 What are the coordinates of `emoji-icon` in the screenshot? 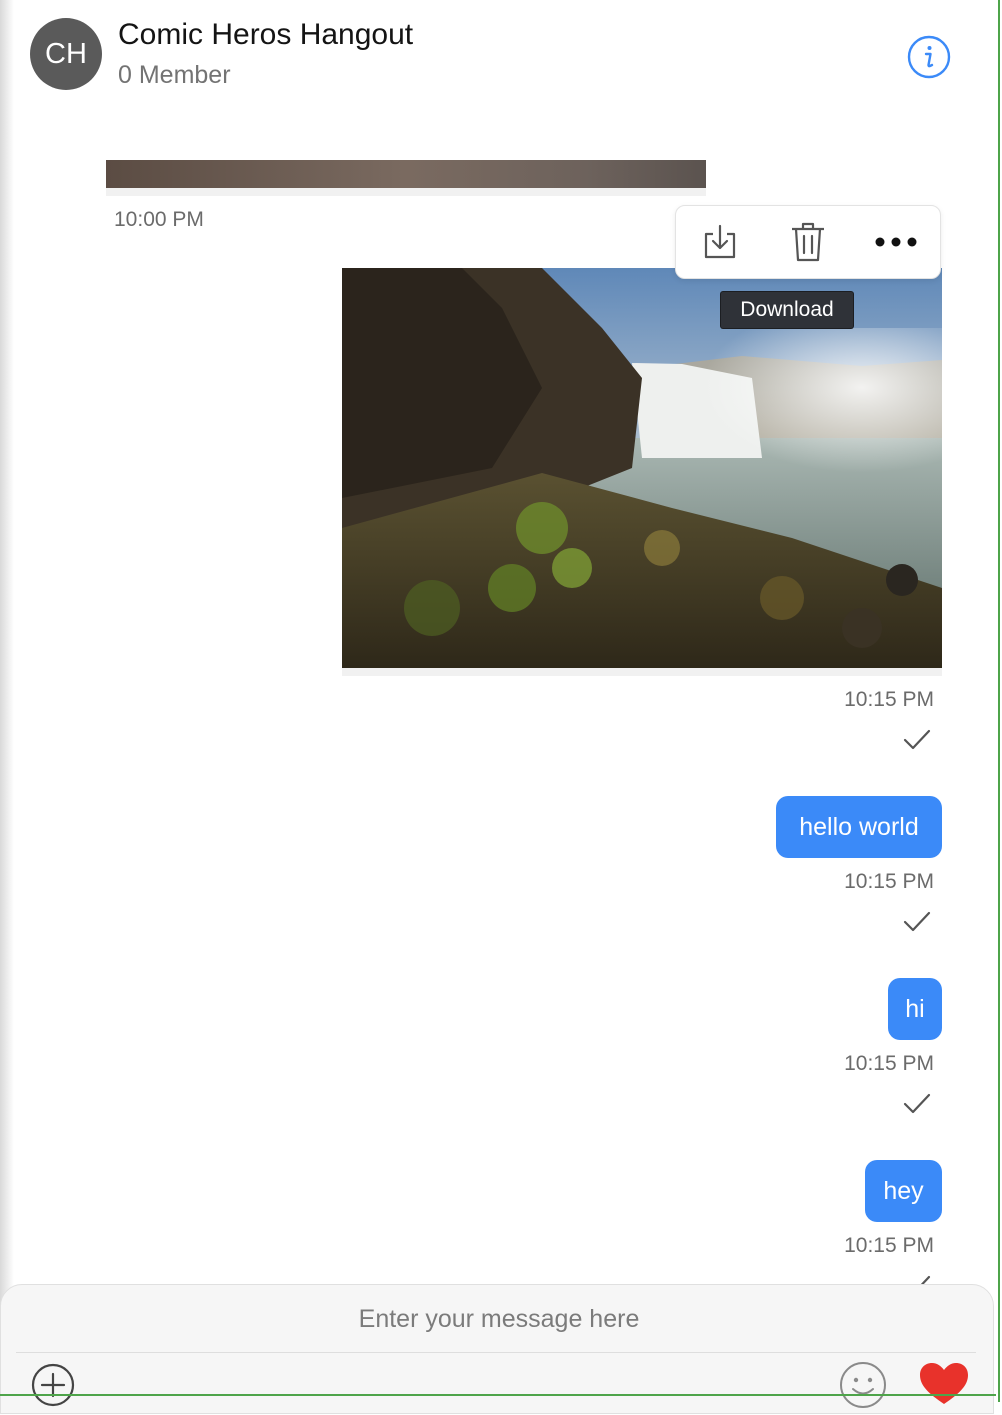 It's located at (863, 1385).